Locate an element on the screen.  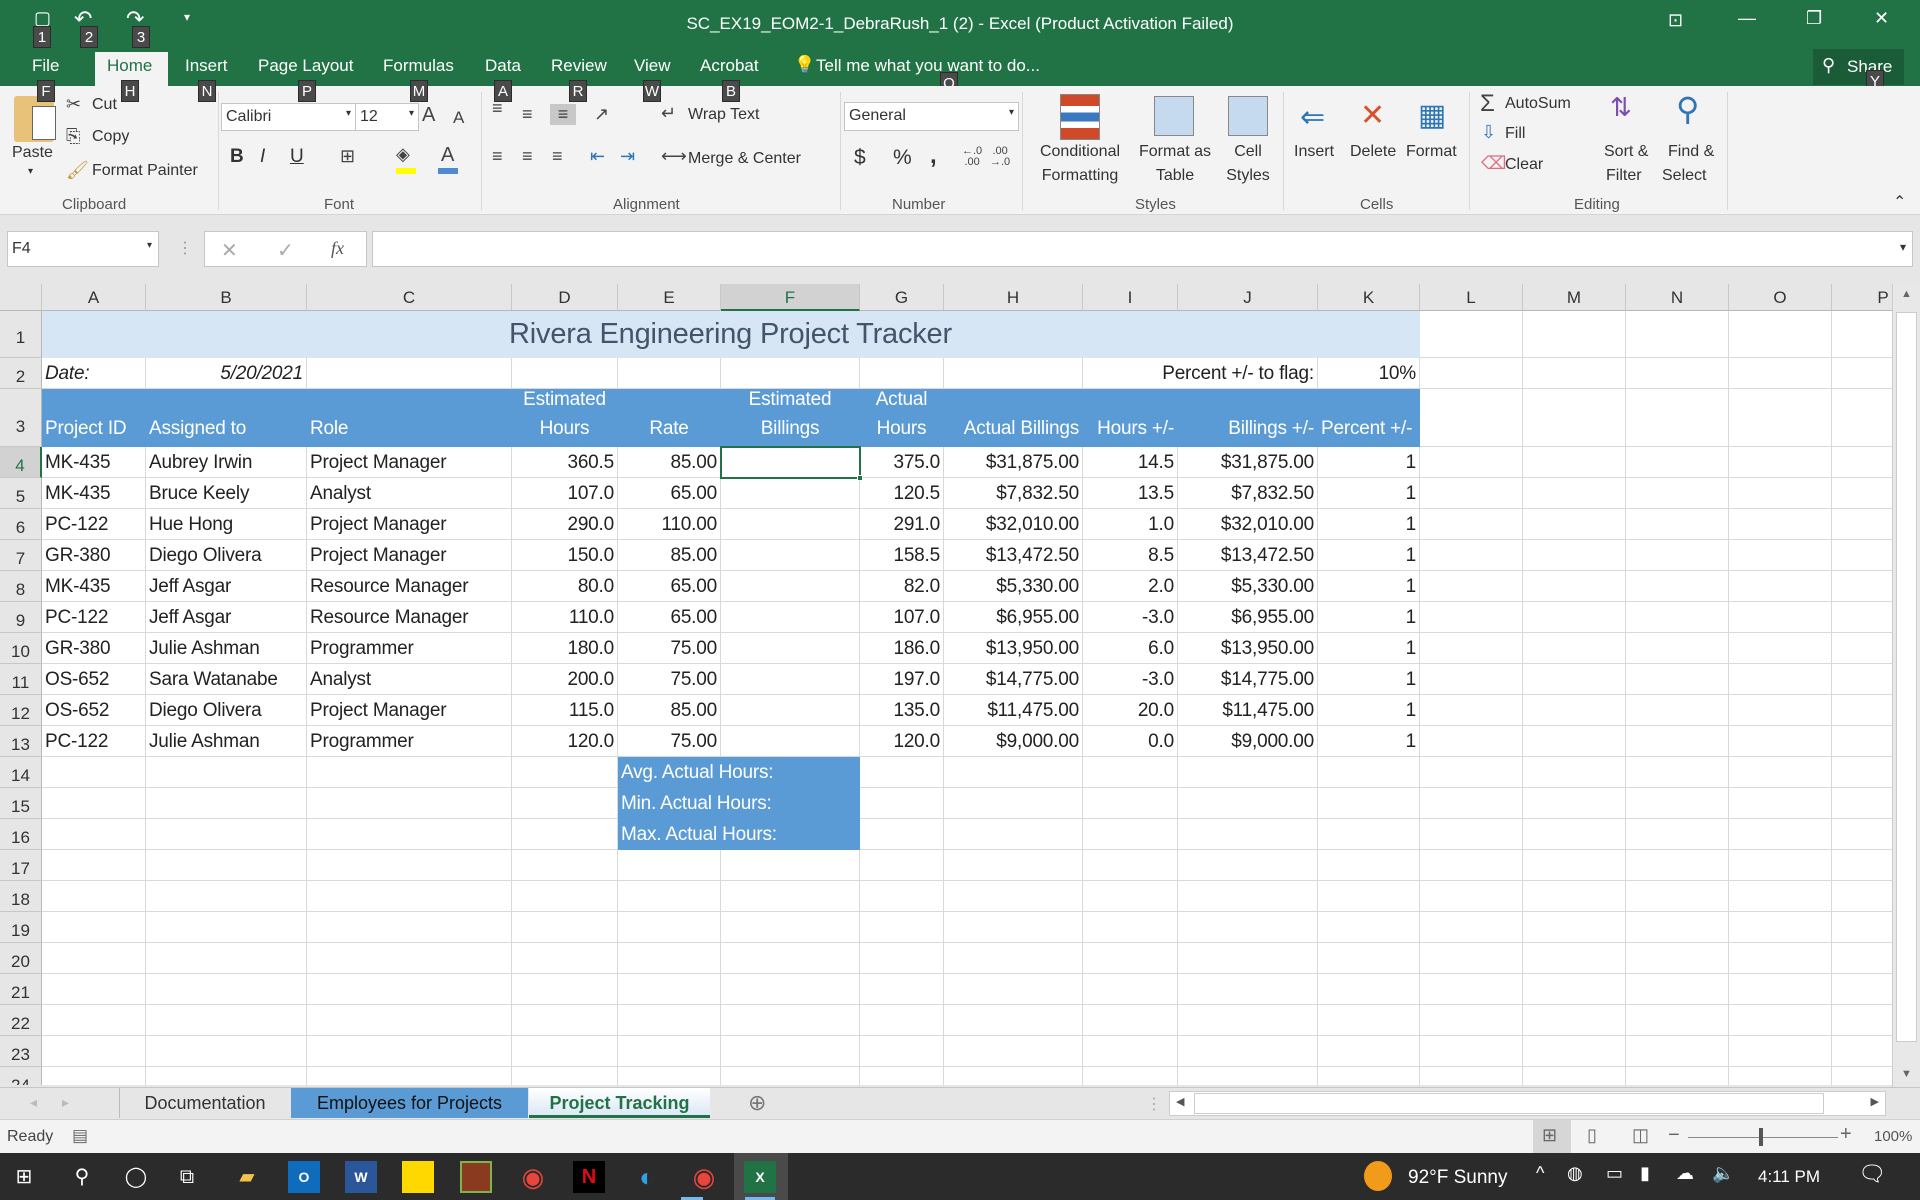
file-explorer-icon: ▰ is located at coordinates (247, 1177).